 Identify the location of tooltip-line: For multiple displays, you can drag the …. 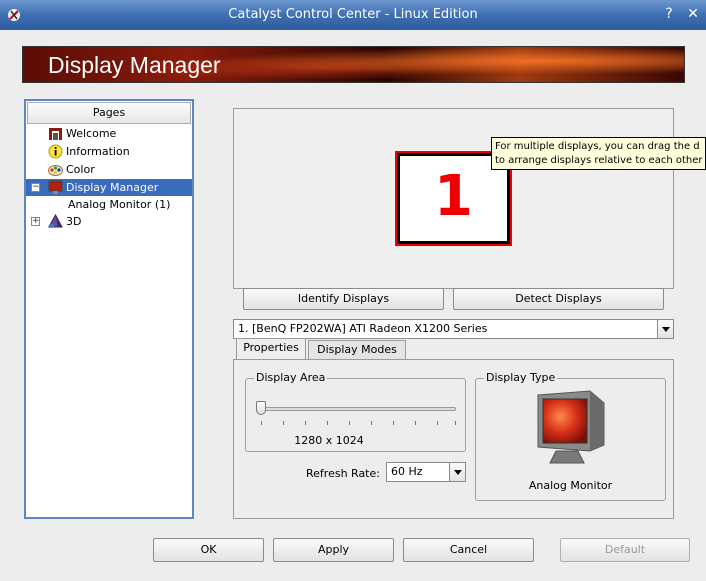
(597, 146).